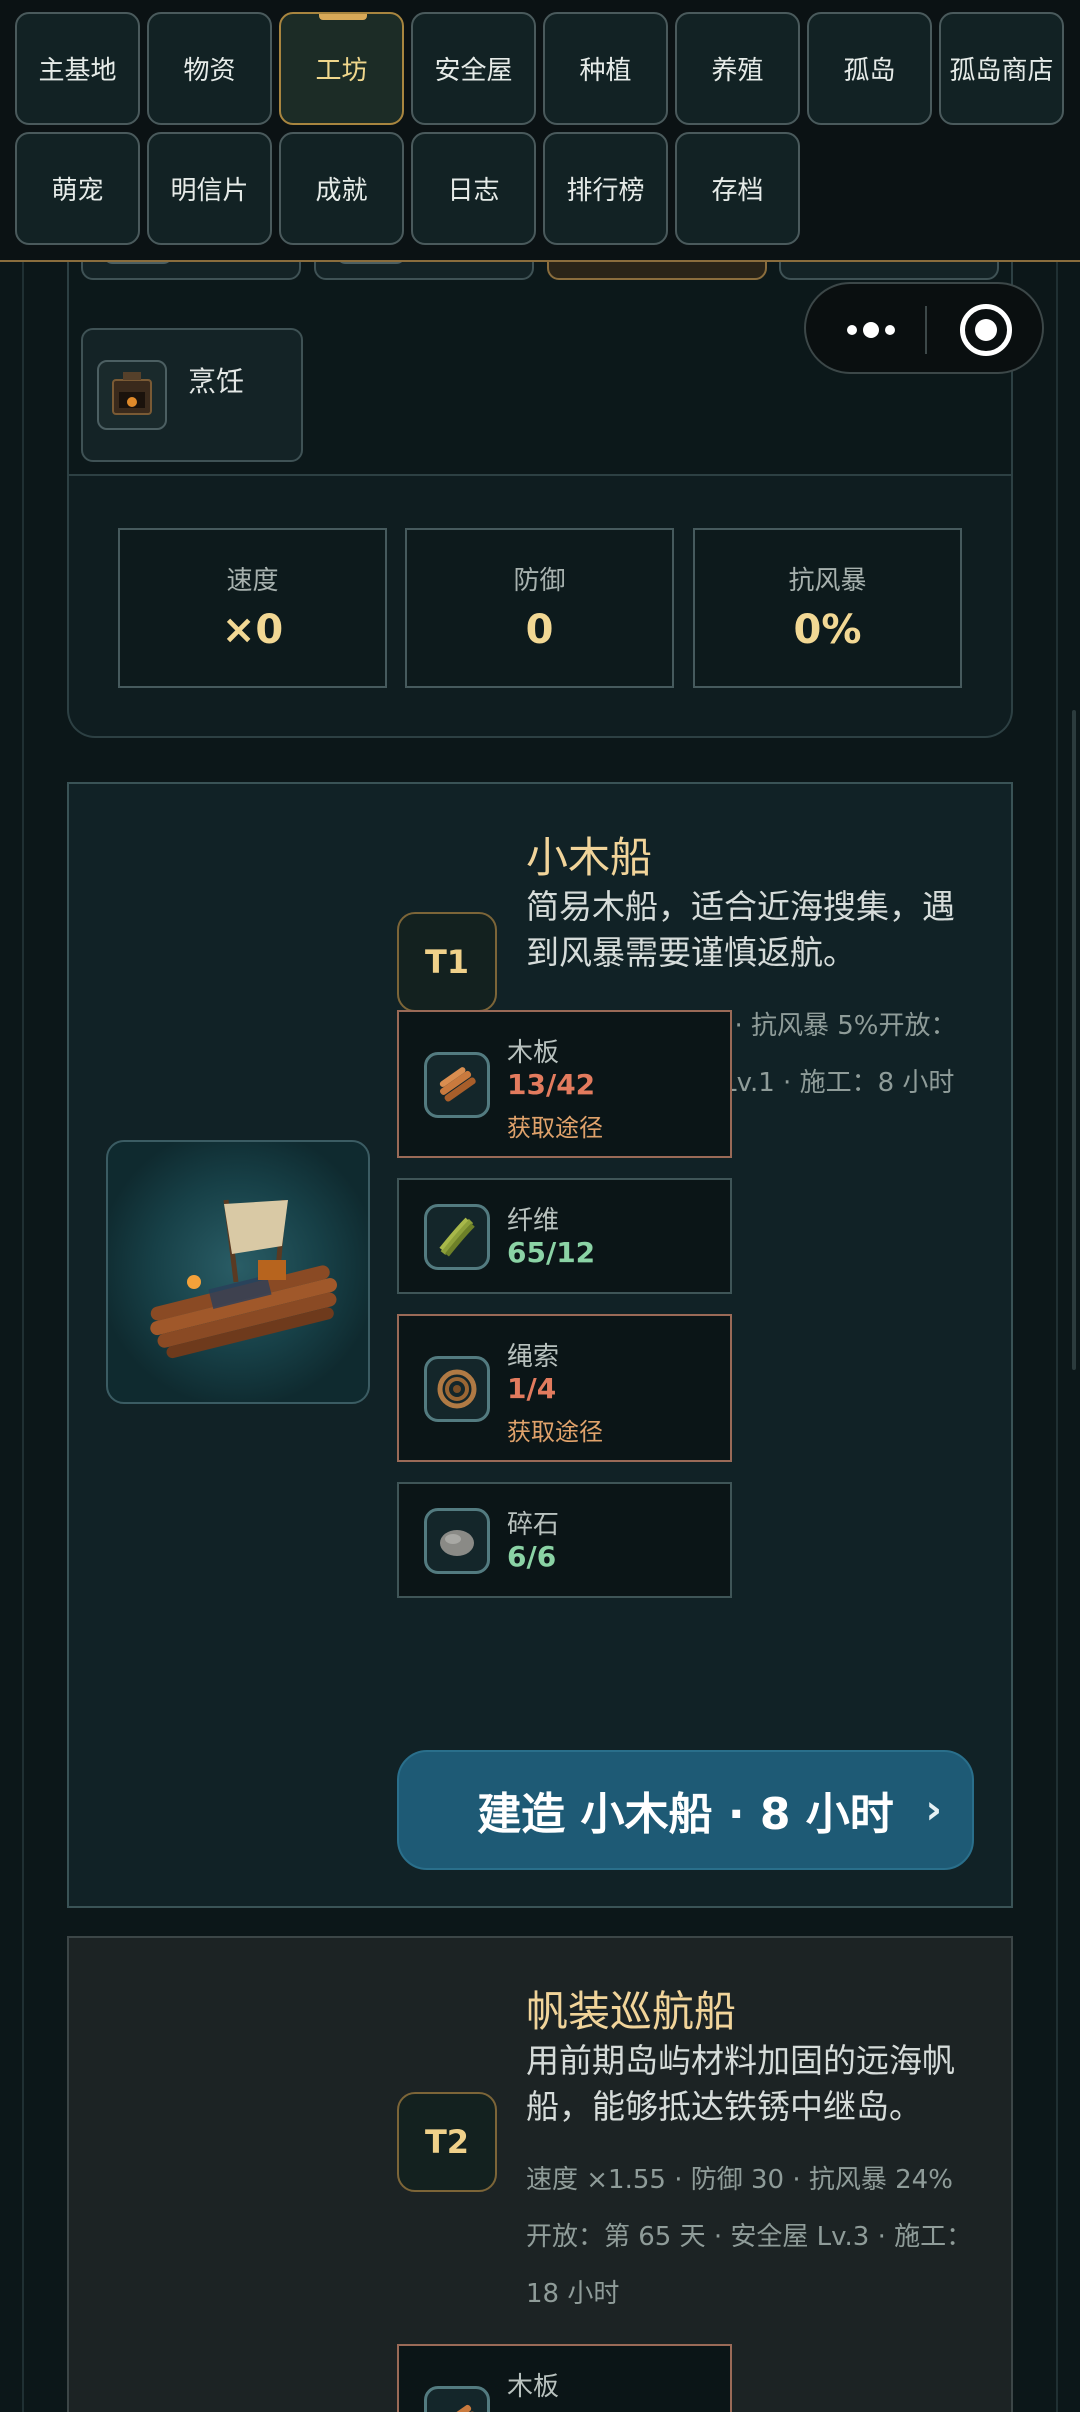 This screenshot has width=1080, height=2412. I want to click on nav-tab-achievements: 成就, so click(341, 188).